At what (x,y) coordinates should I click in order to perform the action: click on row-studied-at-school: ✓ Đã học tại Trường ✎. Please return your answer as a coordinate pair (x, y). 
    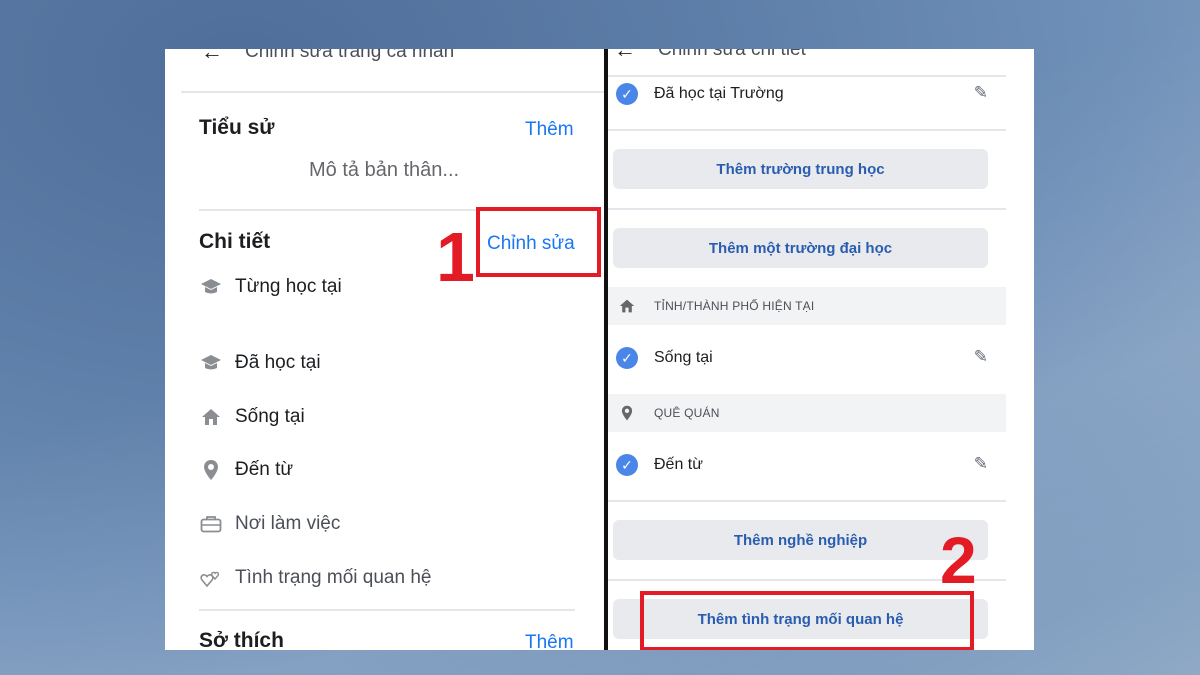
    Looking at the image, I should click on (821, 95).